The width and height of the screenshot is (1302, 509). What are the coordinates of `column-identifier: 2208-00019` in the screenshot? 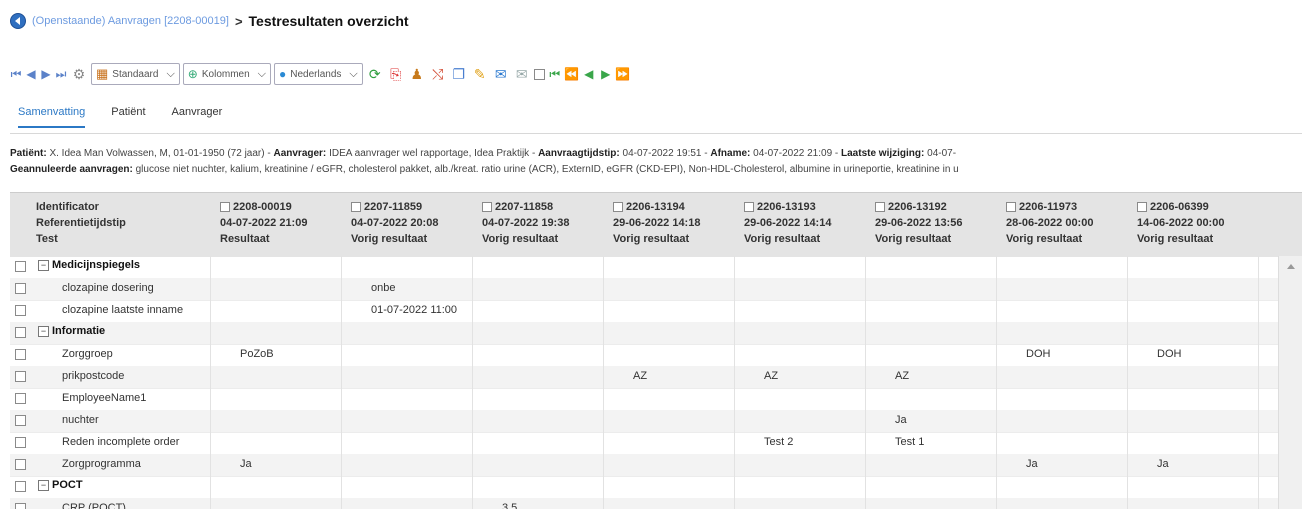 It's located at (262, 207).